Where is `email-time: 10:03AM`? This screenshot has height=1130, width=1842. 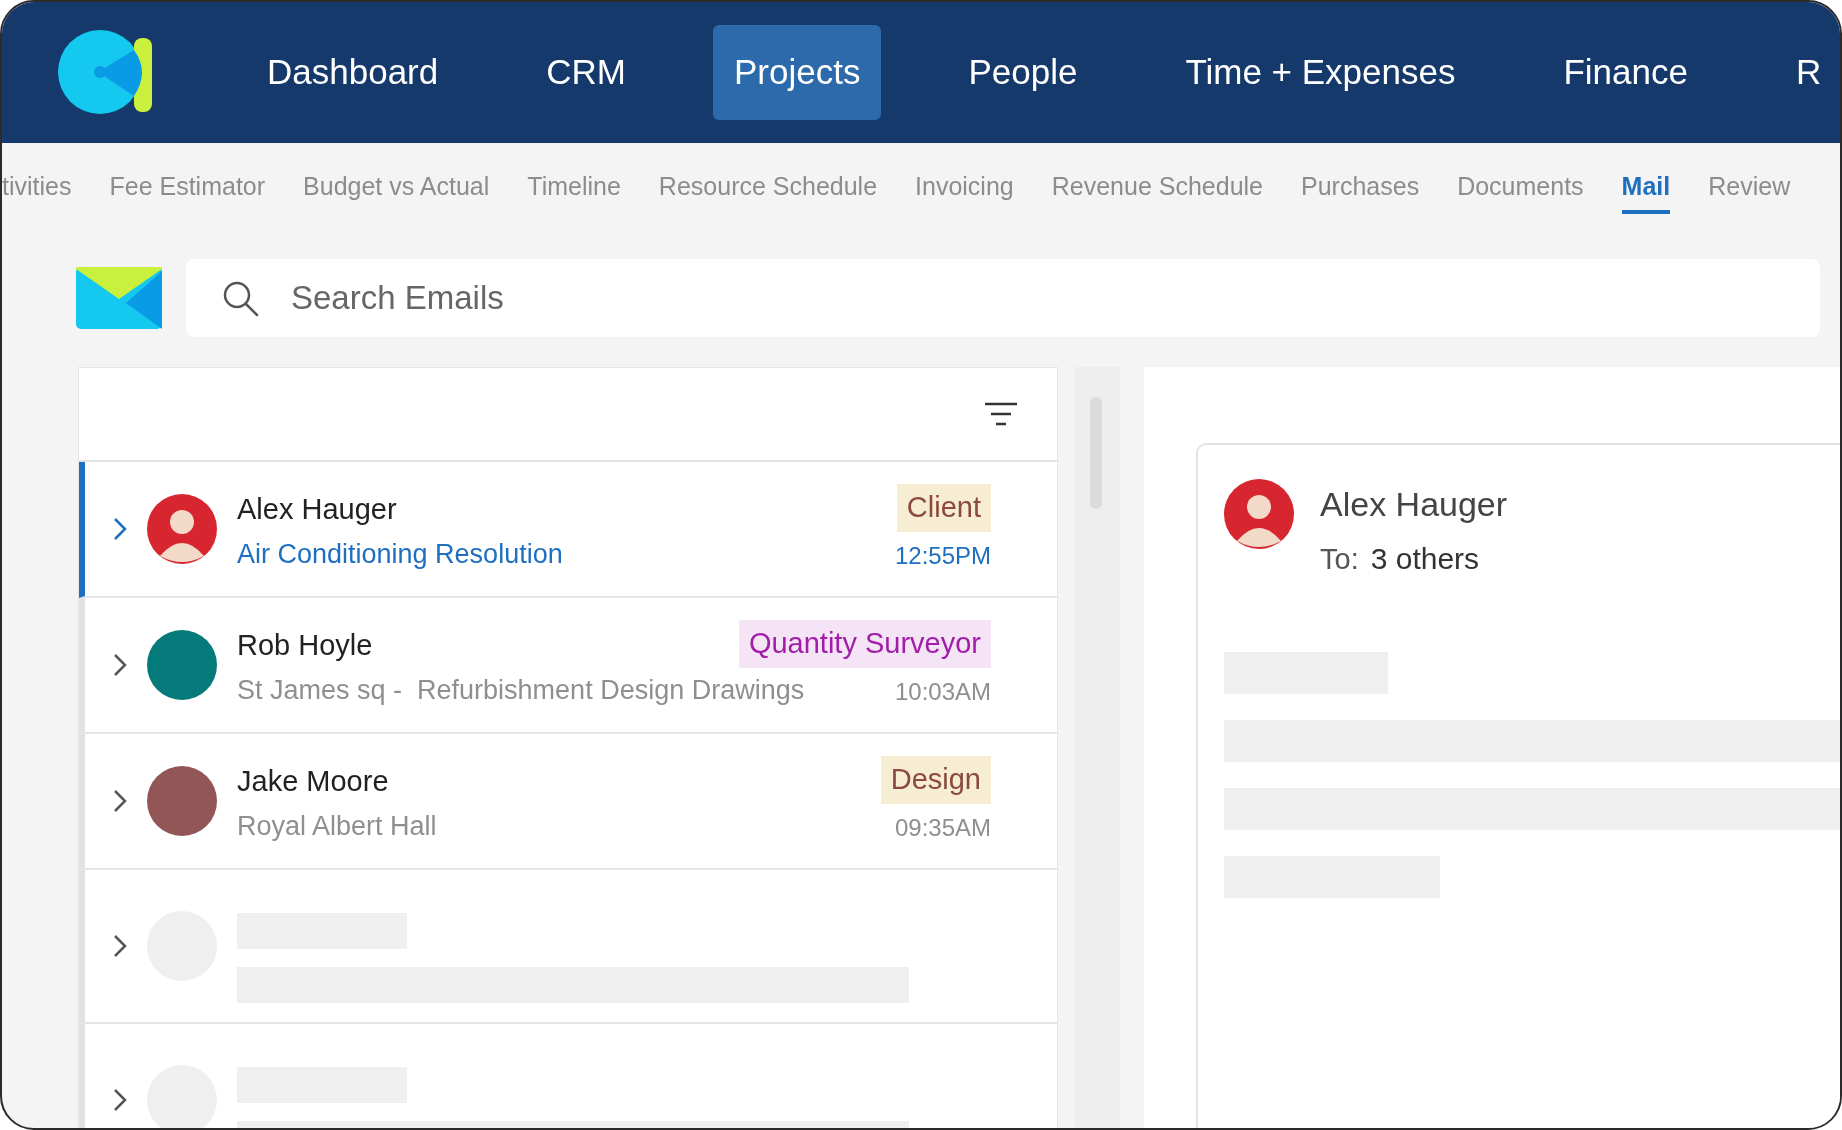
email-time: 10:03AM is located at coordinates (942, 691).